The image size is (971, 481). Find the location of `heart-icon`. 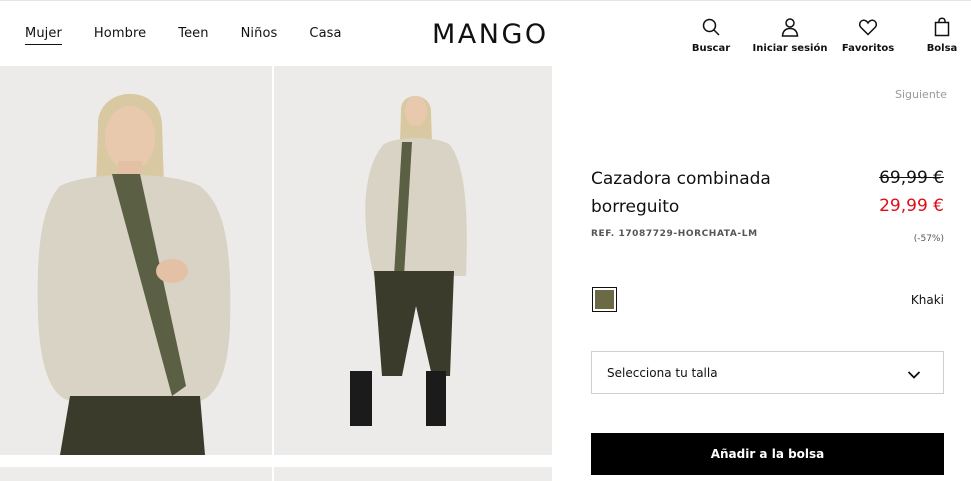

heart-icon is located at coordinates (868, 27).